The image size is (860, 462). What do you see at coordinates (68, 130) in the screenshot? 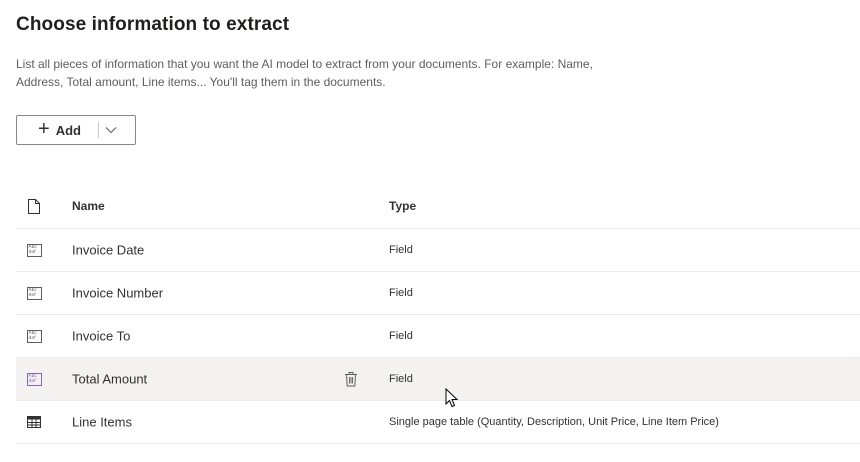
I see `add-button-label: Add` at bounding box center [68, 130].